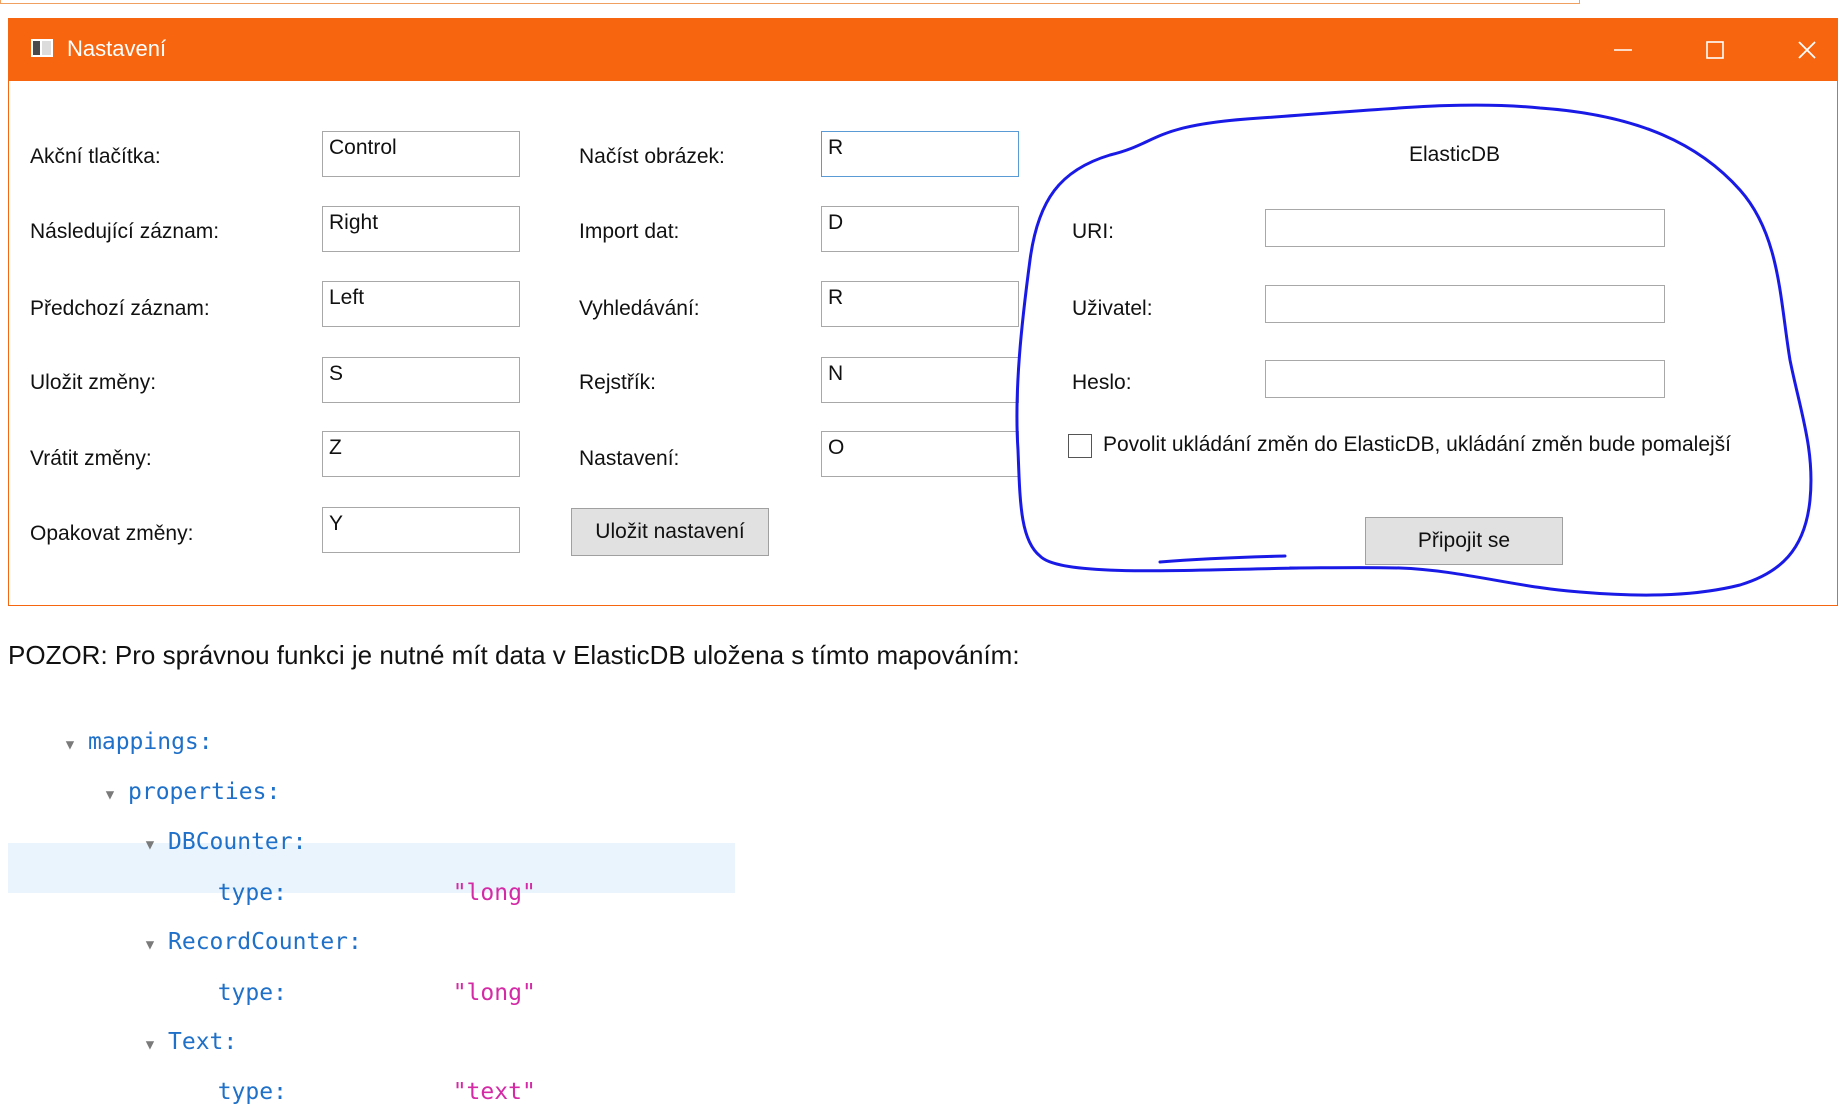 The height and width of the screenshot is (1105, 1846). I want to click on tree-node-mappings: ▼ mappings:, so click(125, 729).